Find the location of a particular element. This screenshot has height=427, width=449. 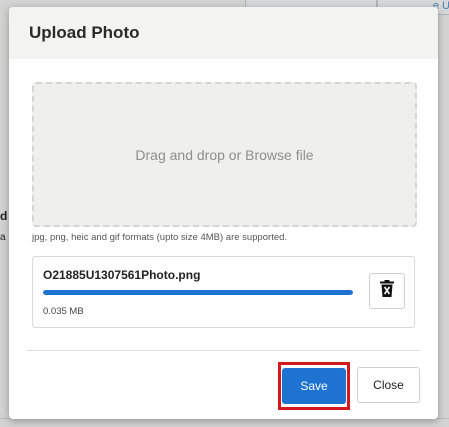

close-button: Close is located at coordinates (388, 385).